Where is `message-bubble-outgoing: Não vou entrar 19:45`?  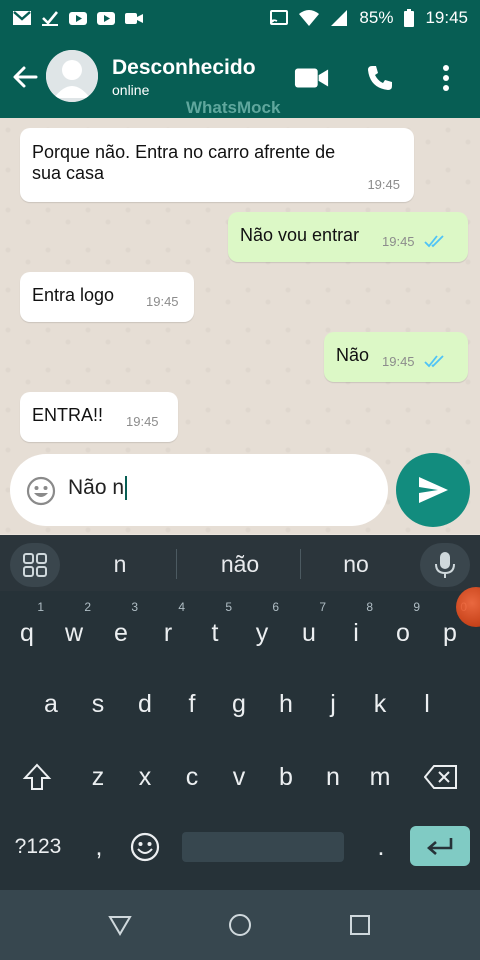 message-bubble-outgoing: Não vou entrar 19:45 is located at coordinates (348, 237).